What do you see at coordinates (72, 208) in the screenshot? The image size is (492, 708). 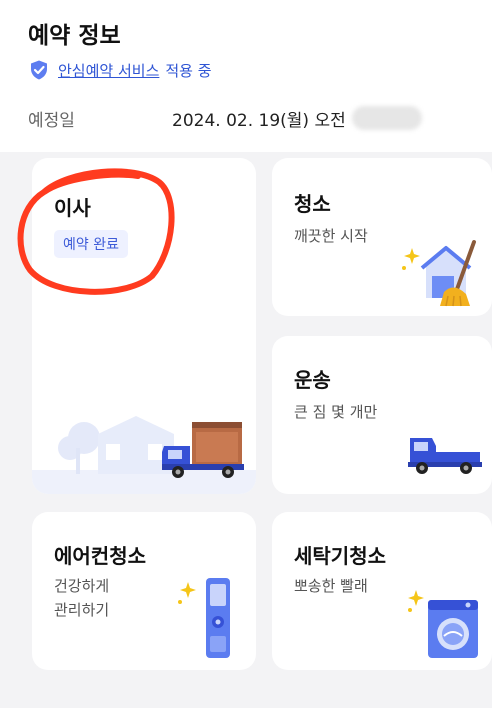 I see `moving-card-title: 이사` at bounding box center [72, 208].